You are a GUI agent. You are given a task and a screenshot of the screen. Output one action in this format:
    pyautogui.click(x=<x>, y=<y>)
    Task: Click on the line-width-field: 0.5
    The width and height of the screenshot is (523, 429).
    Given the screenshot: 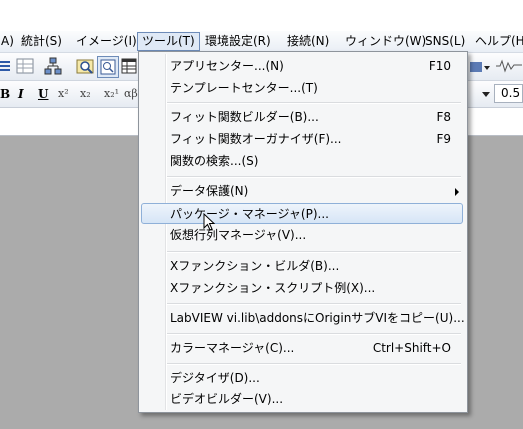 What is the action you would take?
    pyautogui.click(x=508, y=93)
    